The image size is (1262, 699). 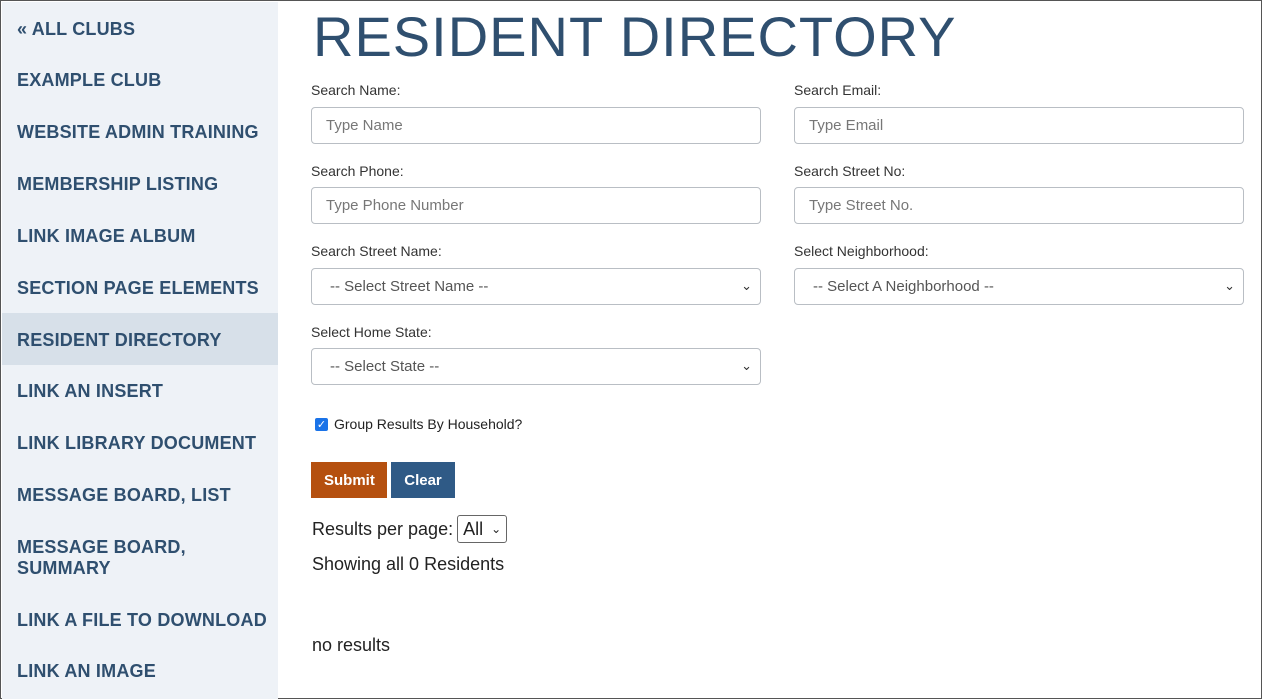 What do you see at coordinates (1019, 125) in the screenshot?
I see `search-email-input` at bounding box center [1019, 125].